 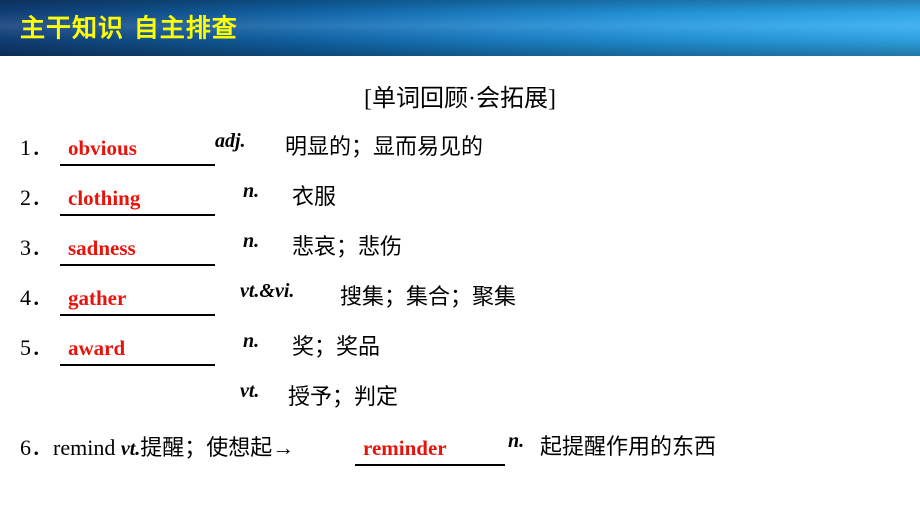 I want to click on answer-blank-3: sadness, so click(x=137, y=244).